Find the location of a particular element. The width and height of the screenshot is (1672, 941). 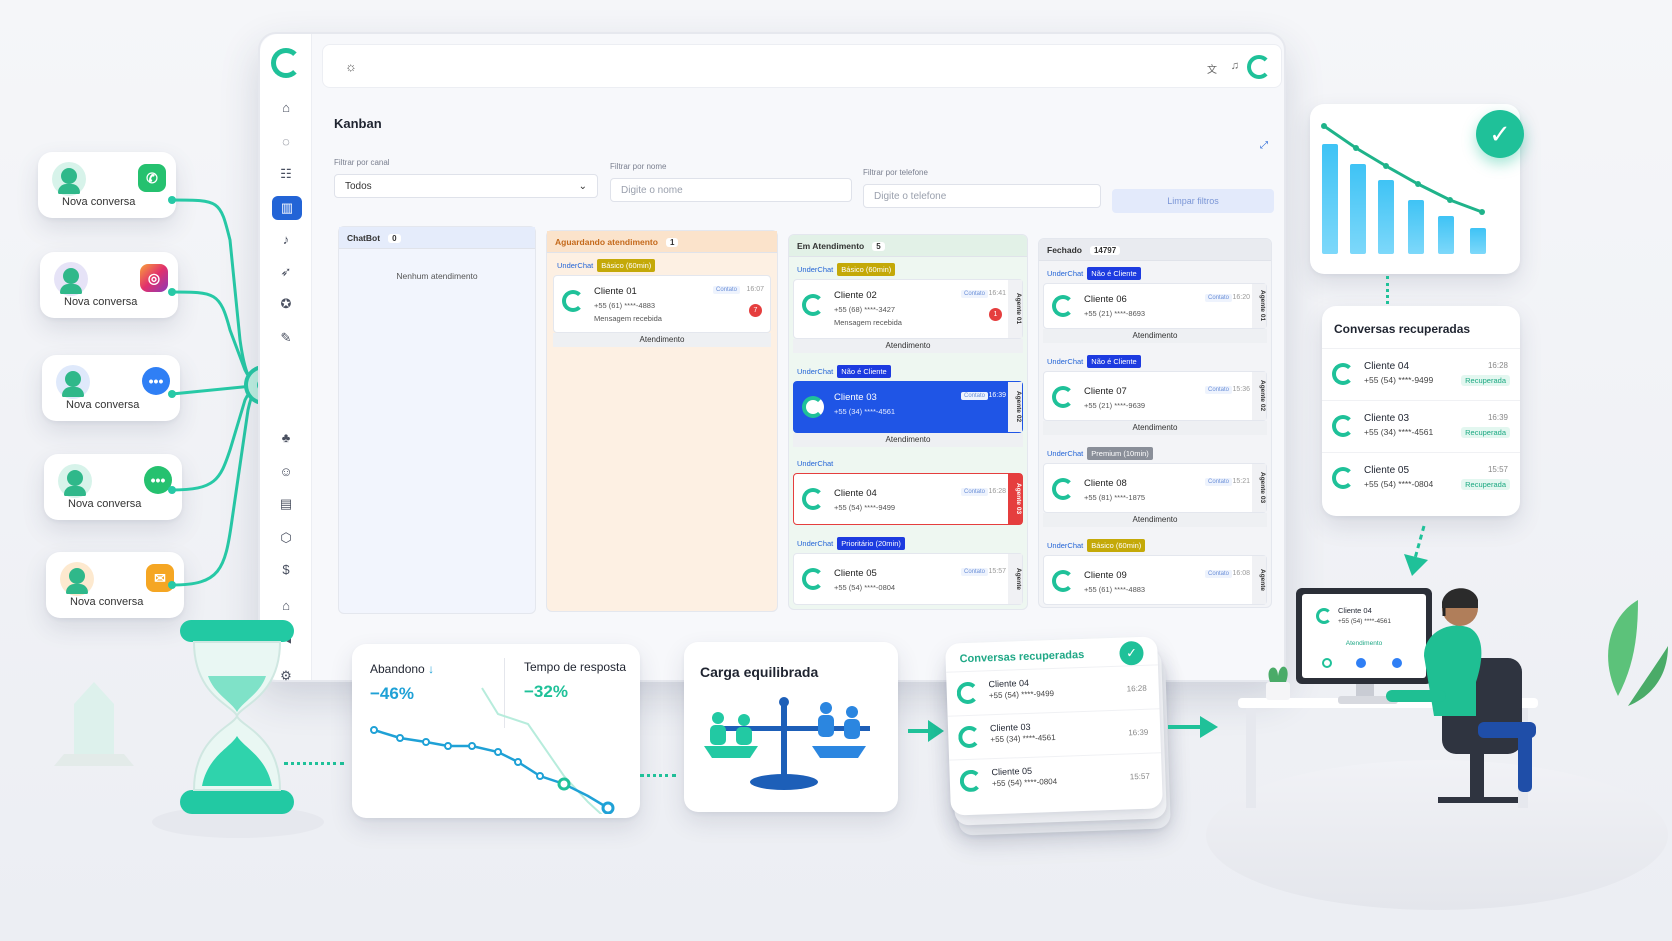

agent-workstation-illustration is located at coordinates (1453, 698).